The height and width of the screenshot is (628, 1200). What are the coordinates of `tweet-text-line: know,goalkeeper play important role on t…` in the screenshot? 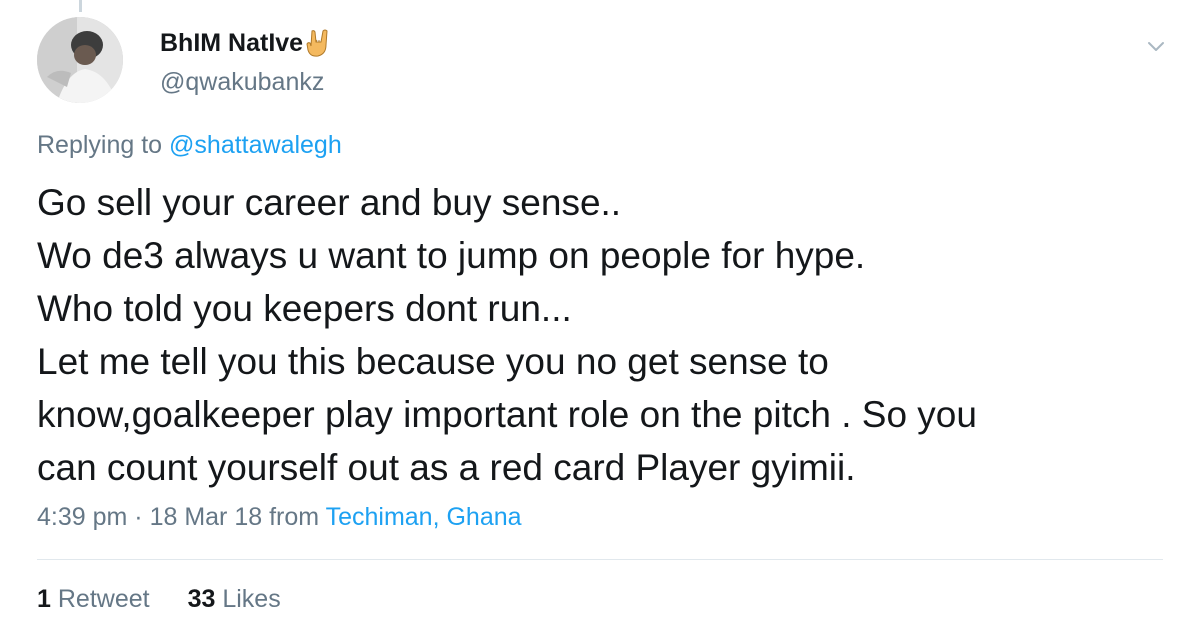 It's located at (507, 414).